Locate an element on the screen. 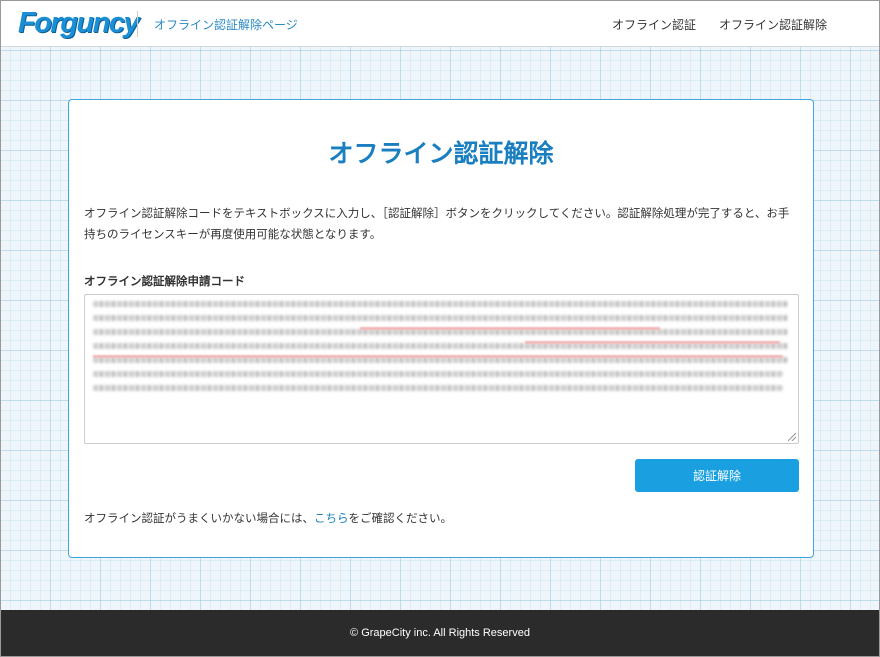 The image size is (880, 657). page-title: オフライン認証解除 is located at coordinates (441, 153).